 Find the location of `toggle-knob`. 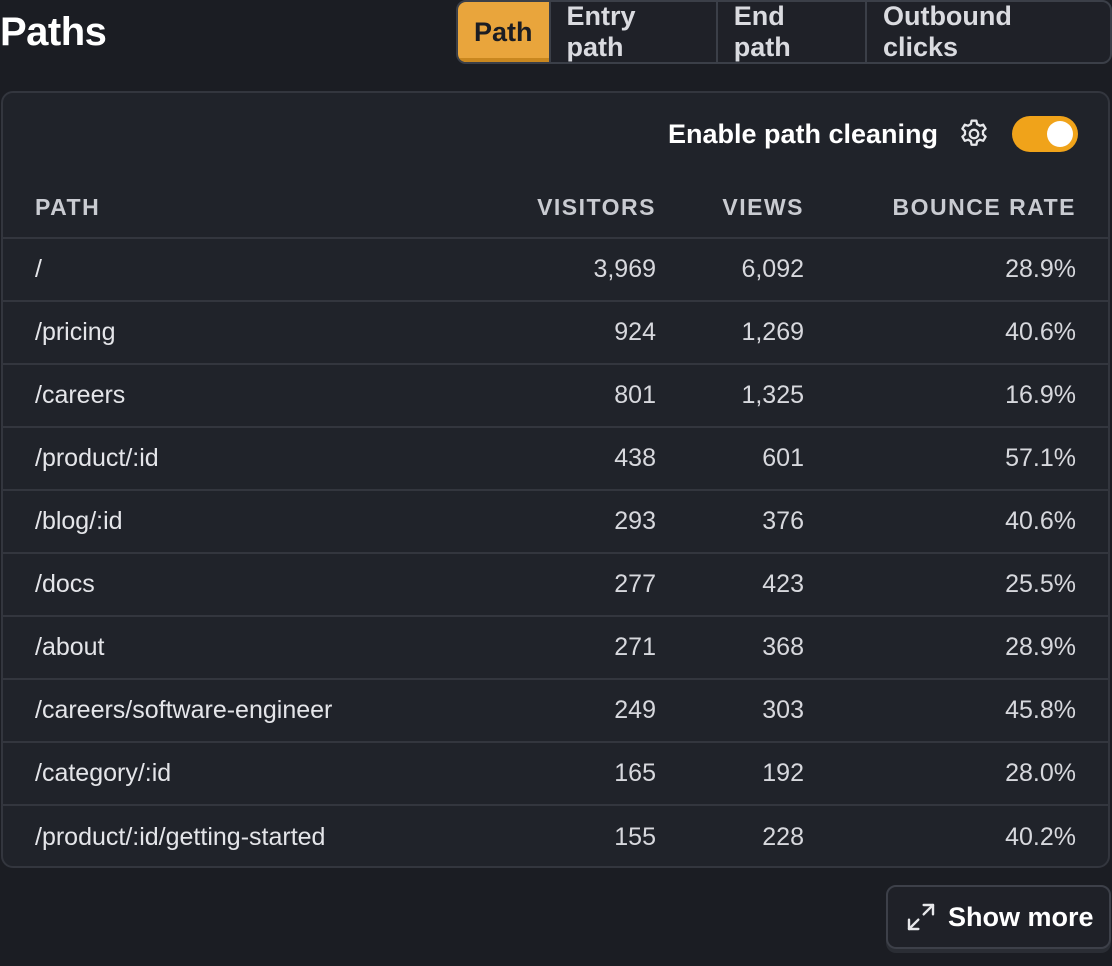

toggle-knob is located at coordinates (1060, 134).